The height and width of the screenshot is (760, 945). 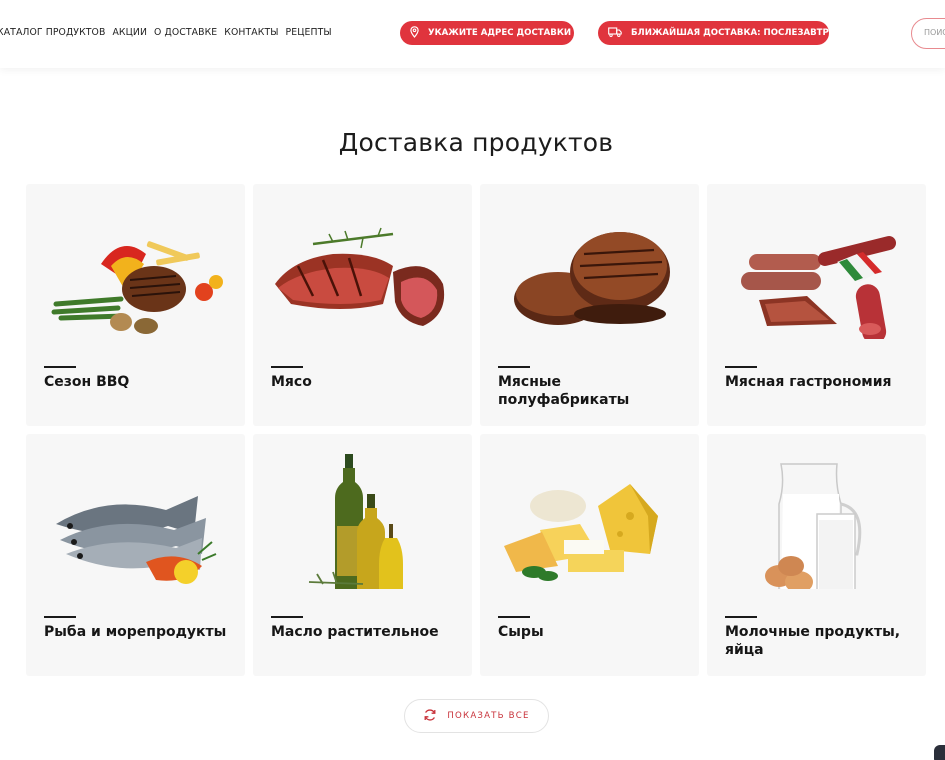 What do you see at coordinates (564, 391) in the screenshot?
I see `category-label: Мясные полуфабрикаты` at bounding box center [564, 391].